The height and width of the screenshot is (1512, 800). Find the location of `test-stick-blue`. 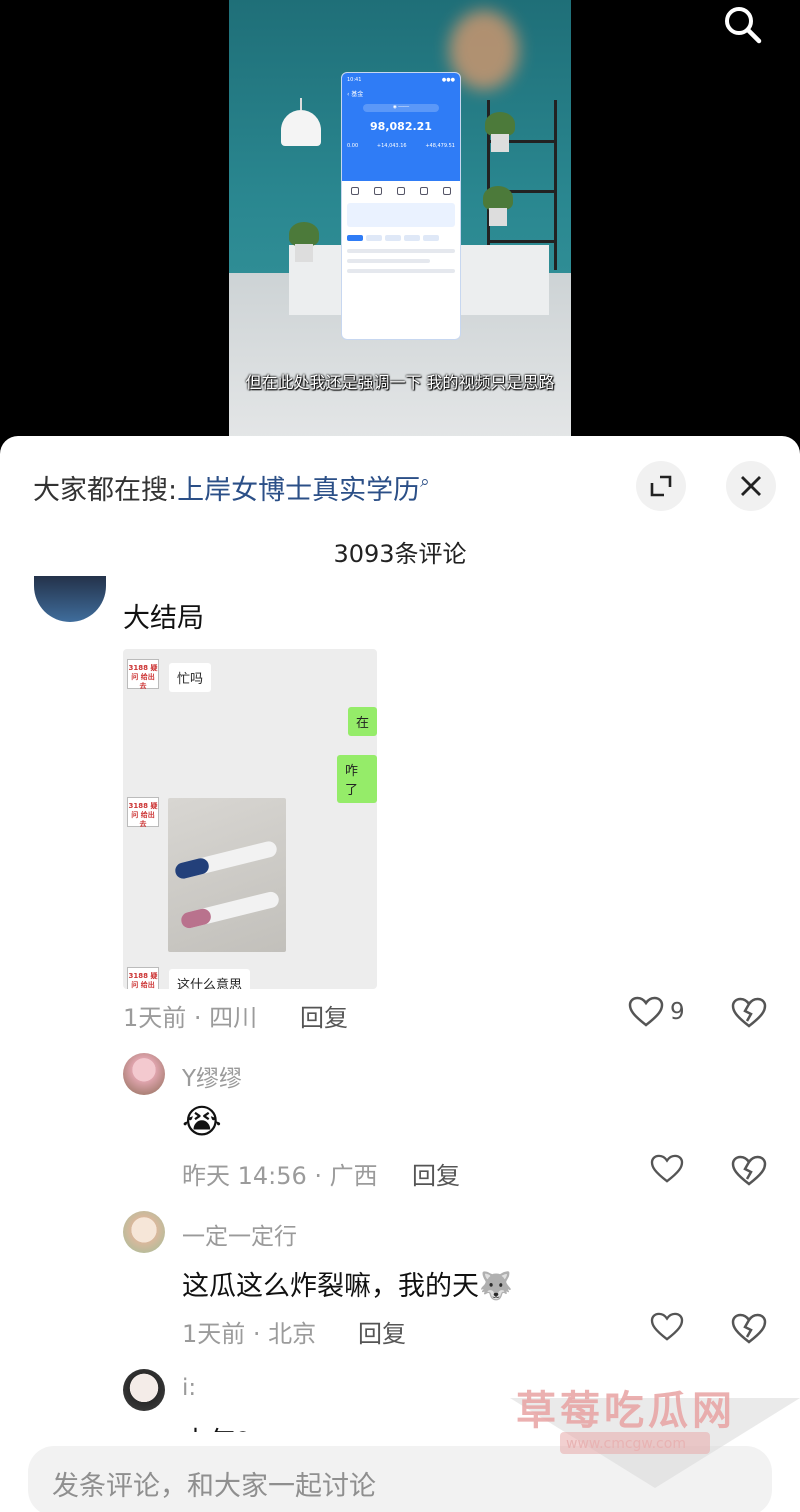

test-stick-blue is located at coordinates (226, 860).